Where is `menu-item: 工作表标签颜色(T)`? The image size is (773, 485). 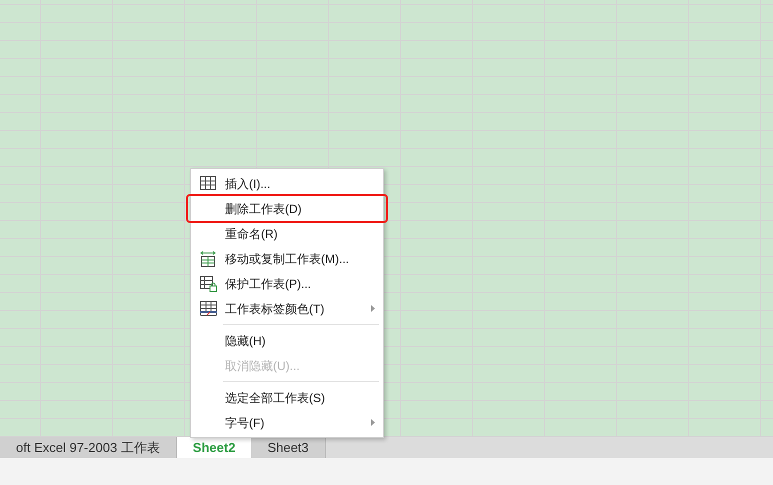 menu-item: 工作表标签颜色(T) is located at coordinates (287, 308).